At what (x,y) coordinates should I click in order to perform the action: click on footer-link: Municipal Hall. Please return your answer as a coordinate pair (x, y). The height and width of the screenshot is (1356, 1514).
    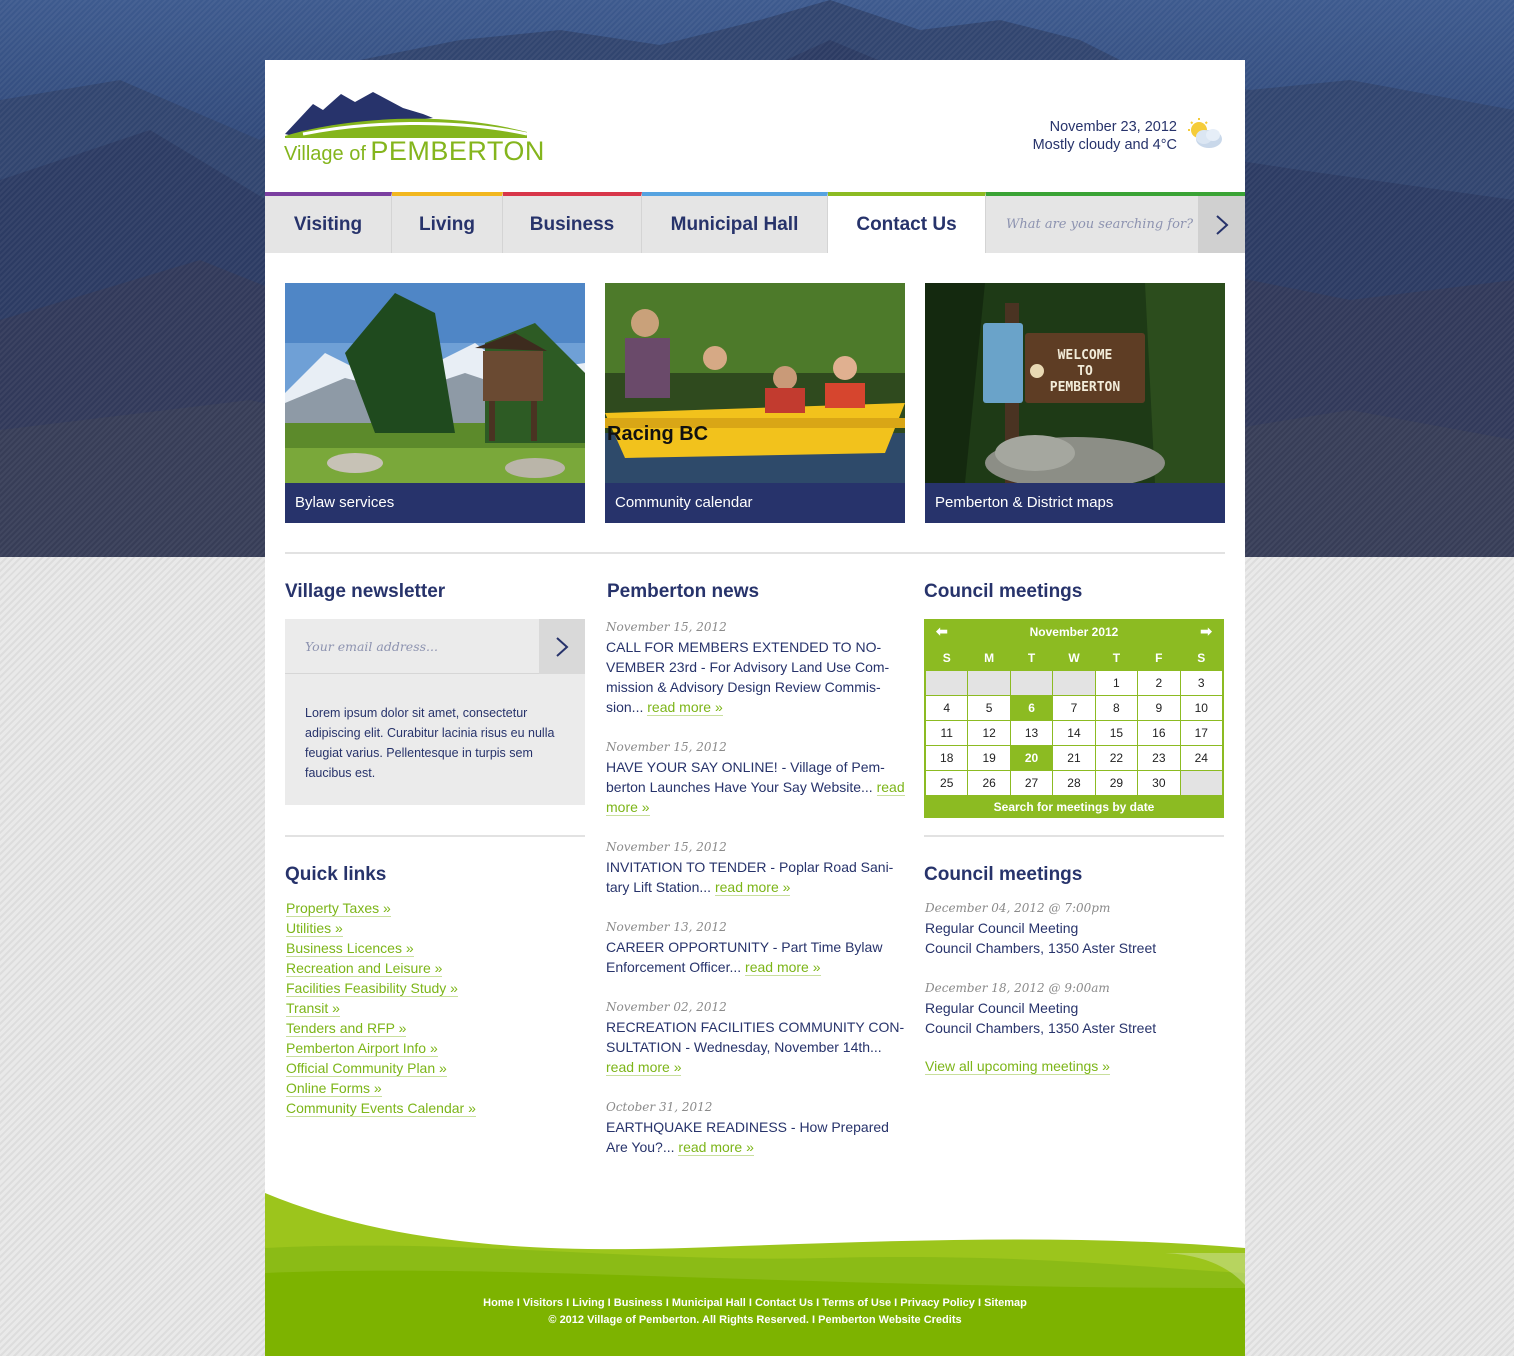
    Looking at the image, I should click on (709, 1303).